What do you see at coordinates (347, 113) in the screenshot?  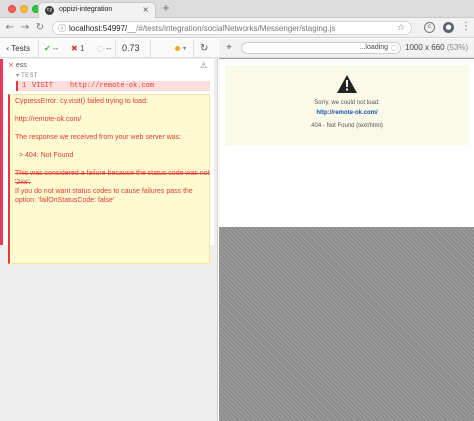 I see `load-error-url: http://remote-ok.com/` at bounding box center [347, 113].